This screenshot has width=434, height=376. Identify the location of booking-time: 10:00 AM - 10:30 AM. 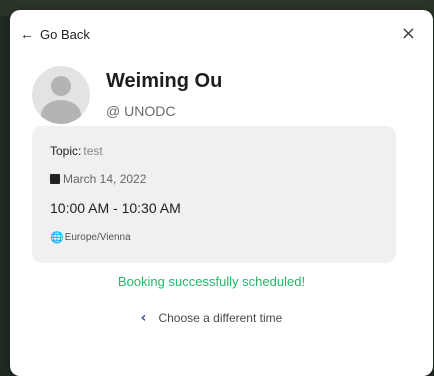
(115, 208).